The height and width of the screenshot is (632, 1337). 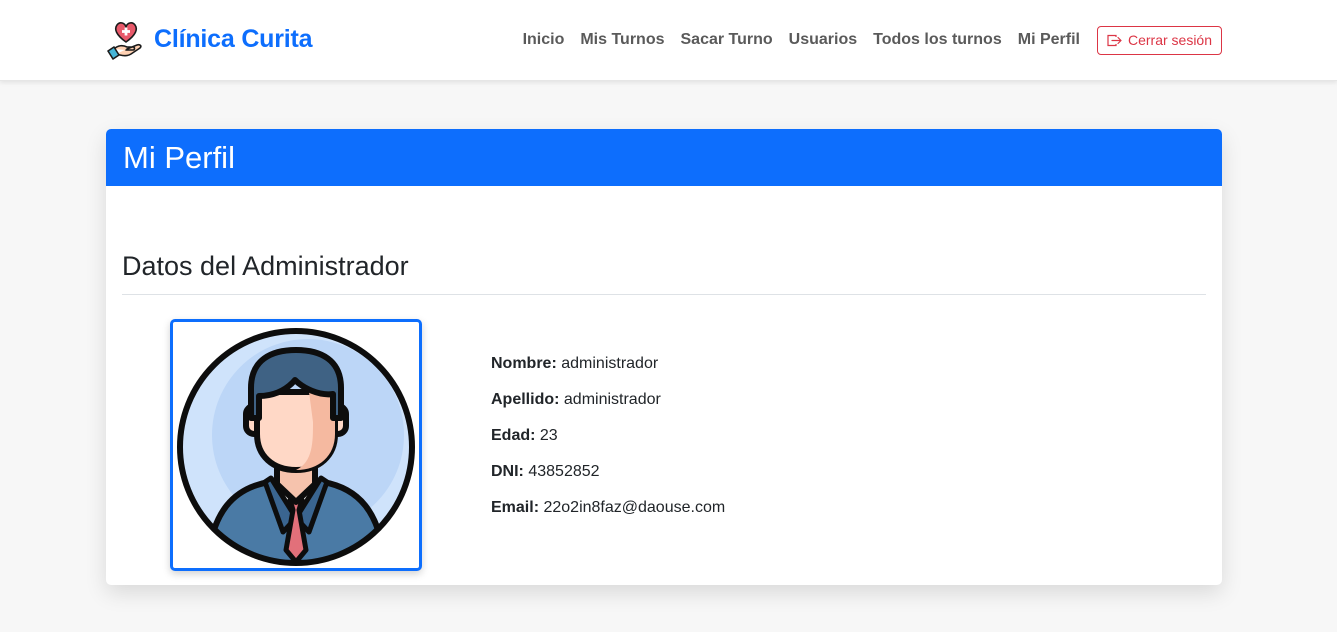 What do you see at coordinates (507, 471) in the screenshot?
I see `dni-label: DNI:` at bounding box center [507, 471].